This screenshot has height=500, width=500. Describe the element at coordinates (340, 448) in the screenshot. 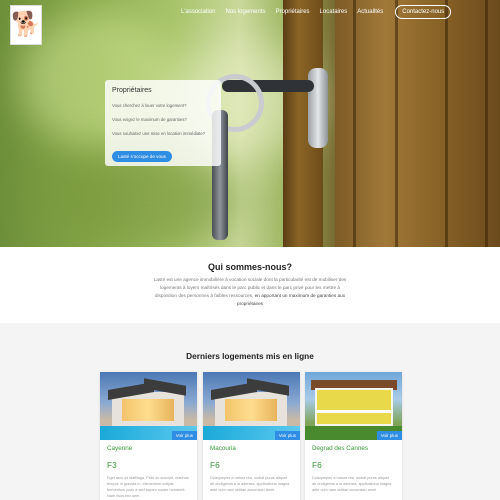

I see `listing-city: Degrad des Cannes` at that location.